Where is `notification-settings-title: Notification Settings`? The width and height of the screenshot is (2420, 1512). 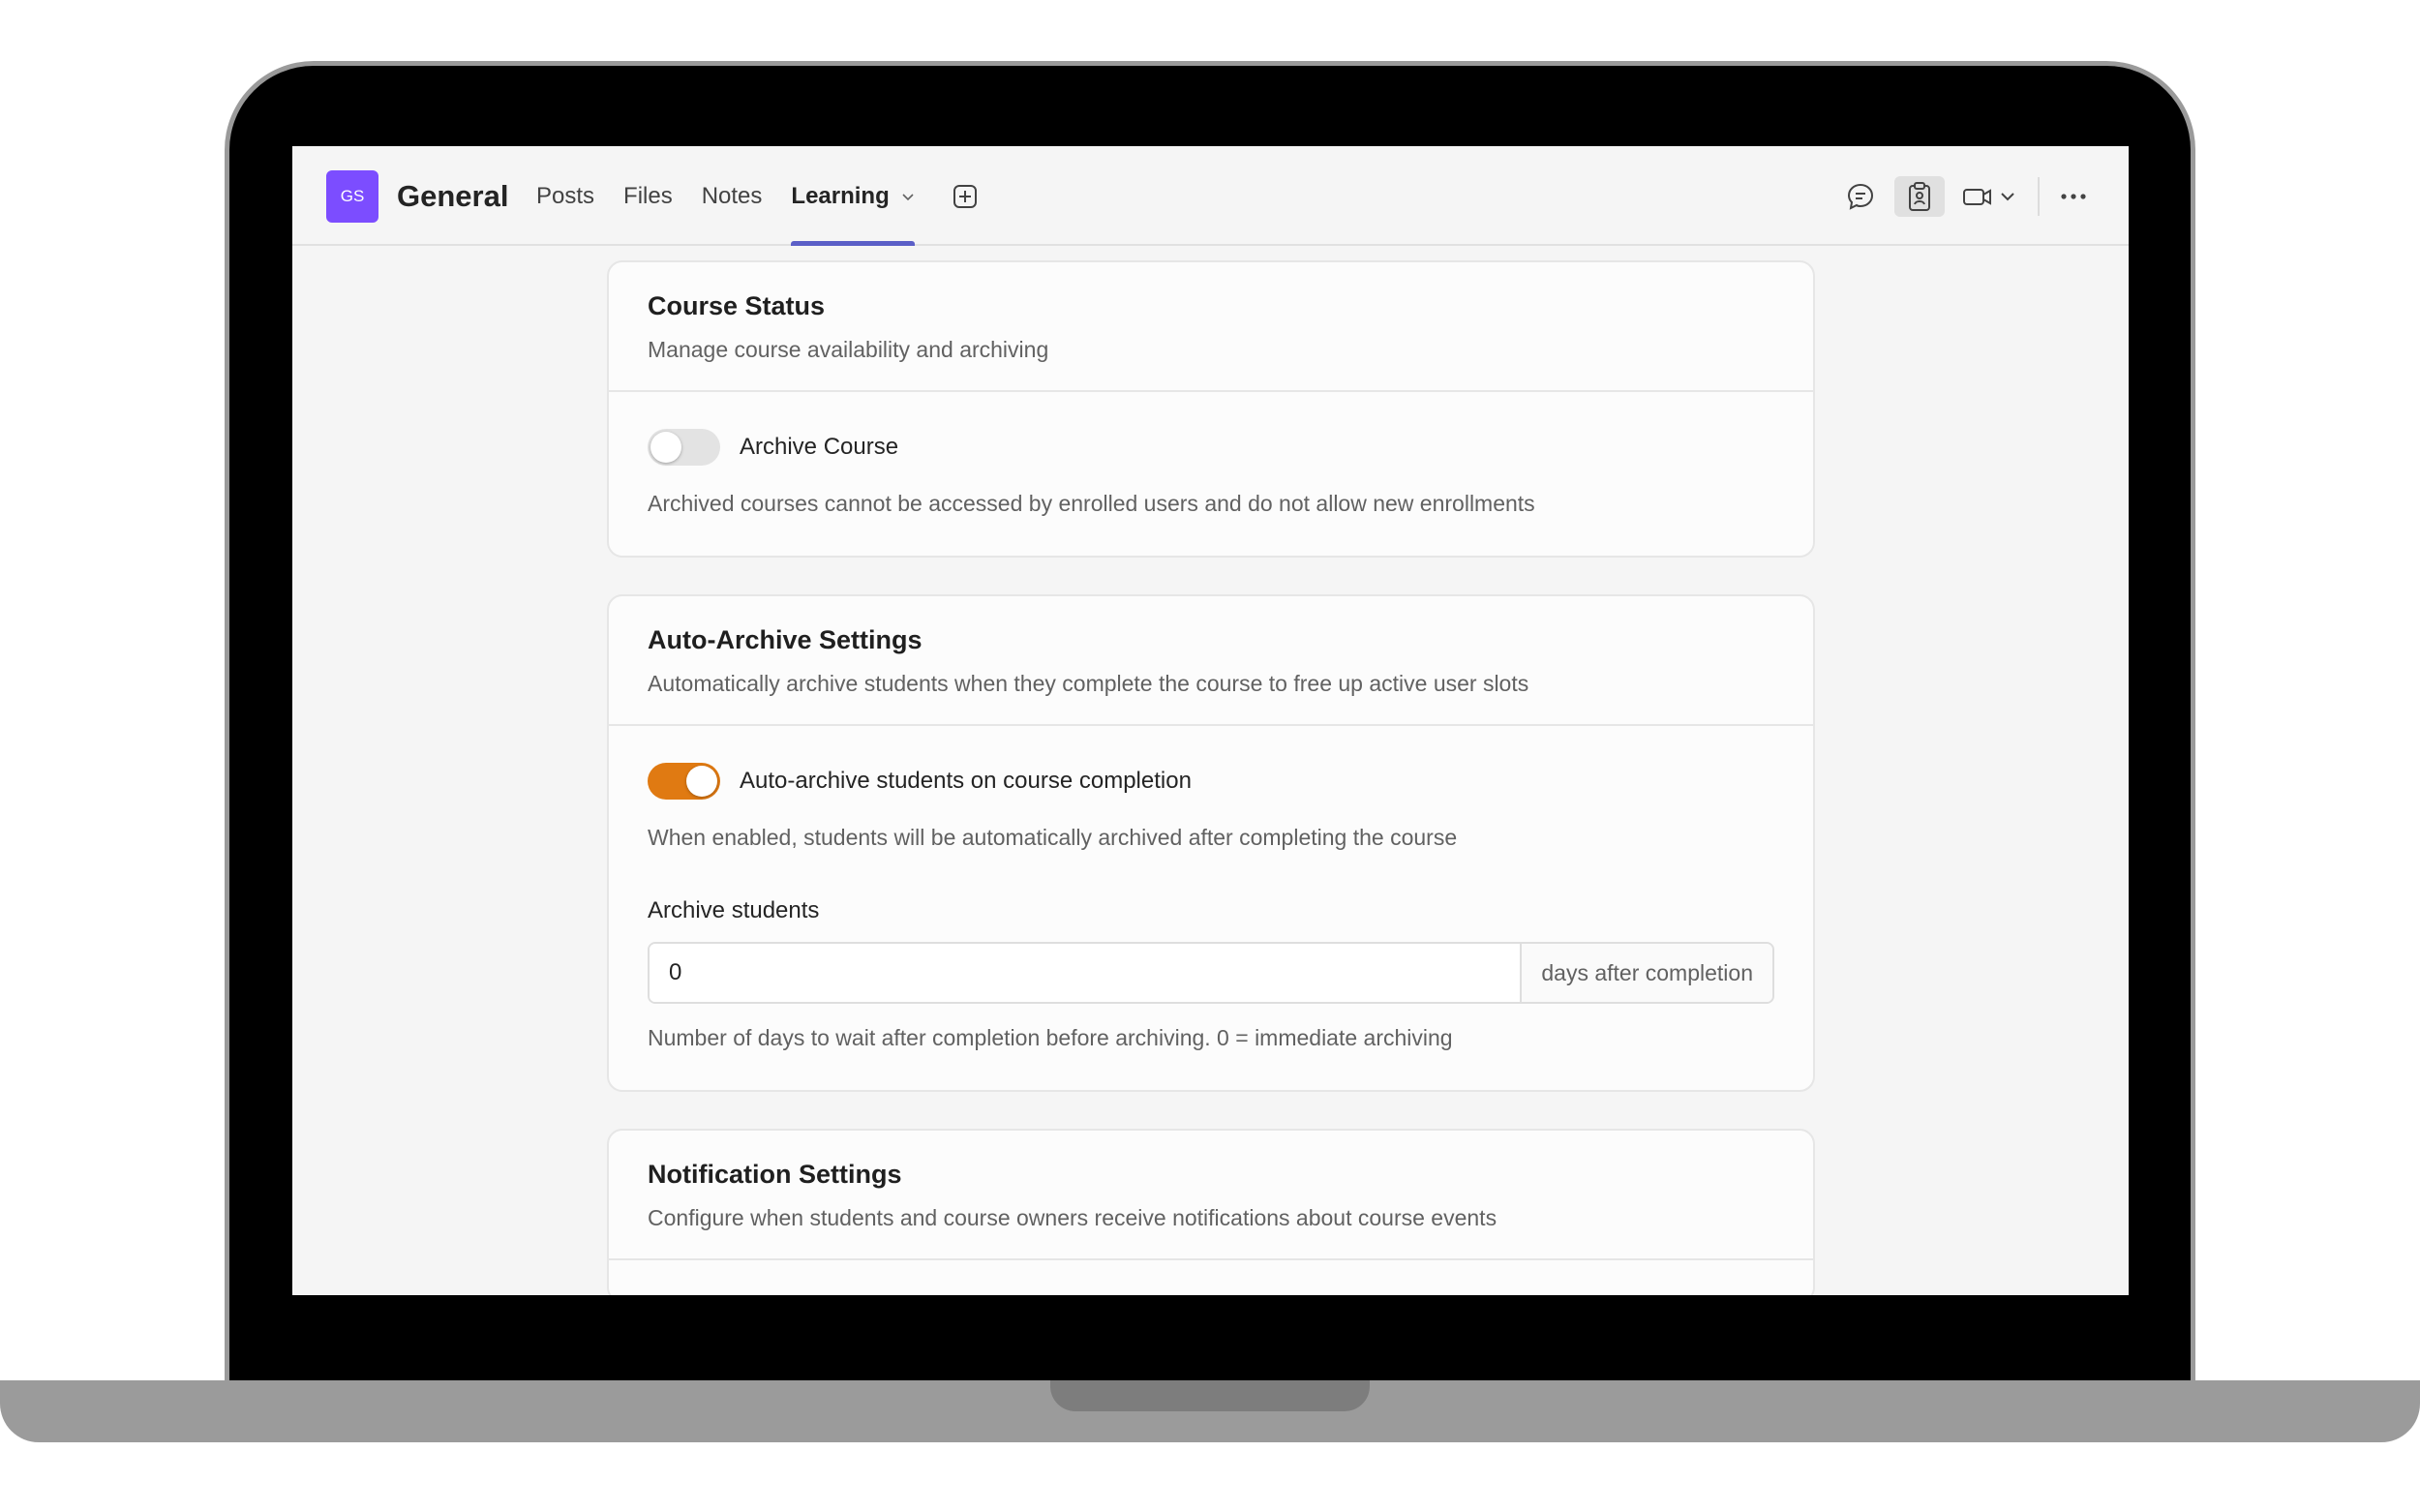 notification-settings-title: Notification Settings is located at coordinates (775, 1174).